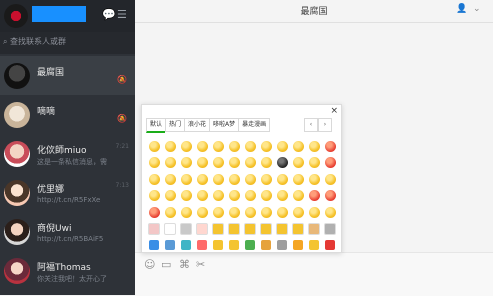  What do you see at coordinates (184, 264) in the screenshot?
I see `attachment-icon: ⌘` at bounding box center [184, 264].